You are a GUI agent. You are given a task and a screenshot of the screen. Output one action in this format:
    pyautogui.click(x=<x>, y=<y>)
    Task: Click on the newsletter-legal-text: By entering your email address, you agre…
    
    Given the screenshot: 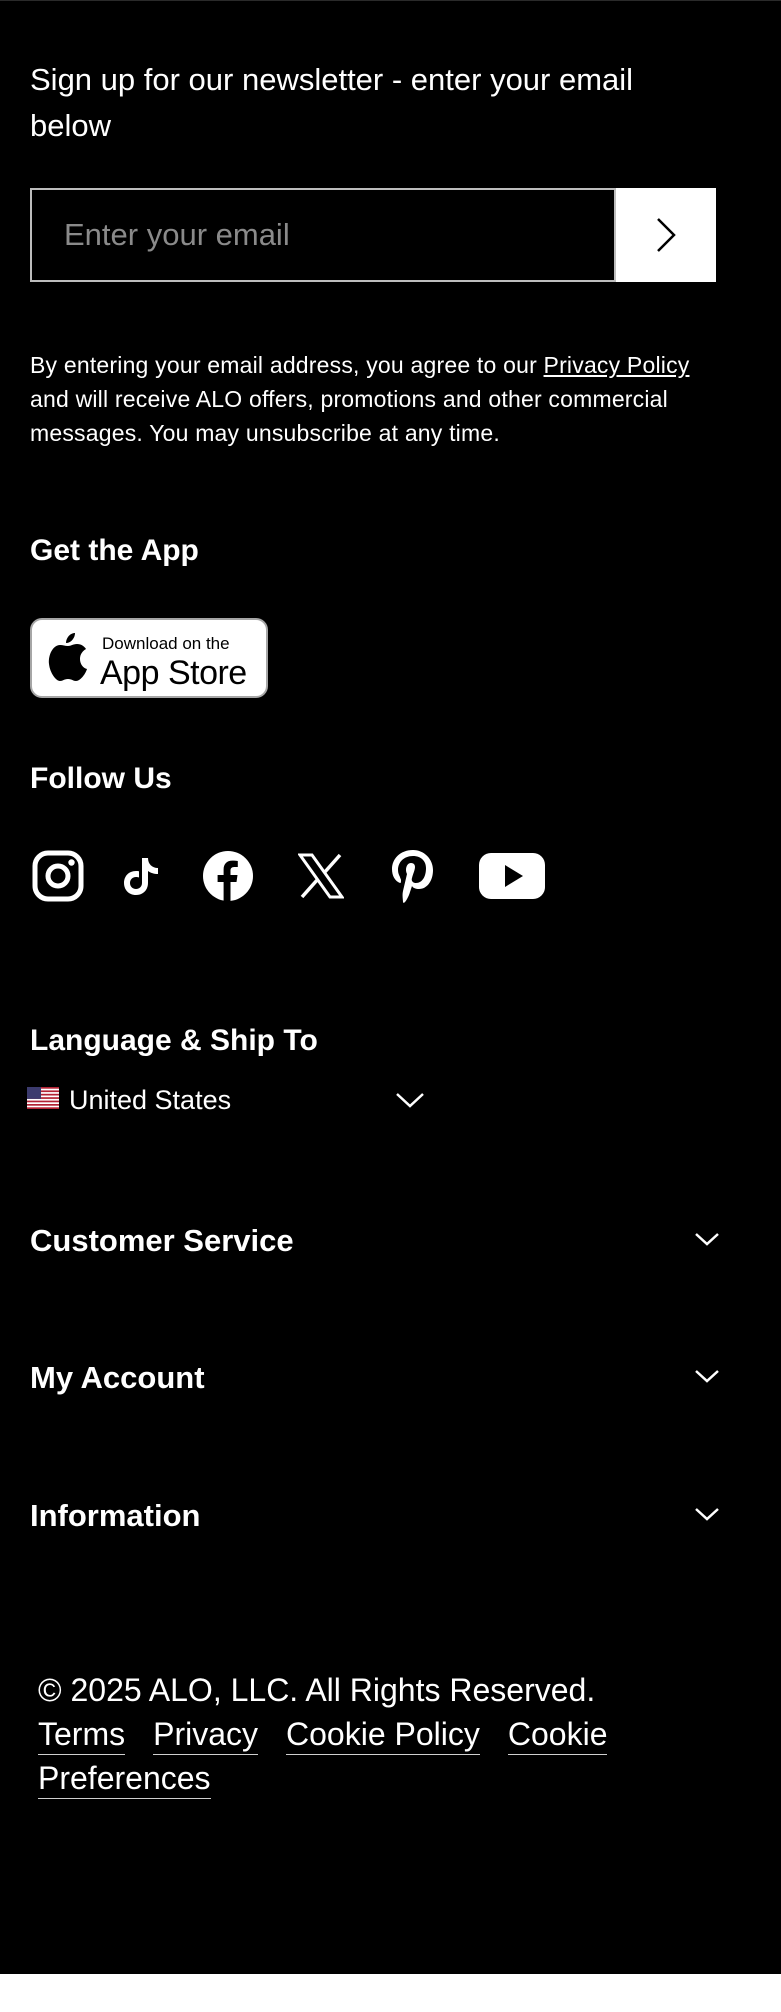 What is the action you would take?
    pyautogui.click(x=380, y=399)
    